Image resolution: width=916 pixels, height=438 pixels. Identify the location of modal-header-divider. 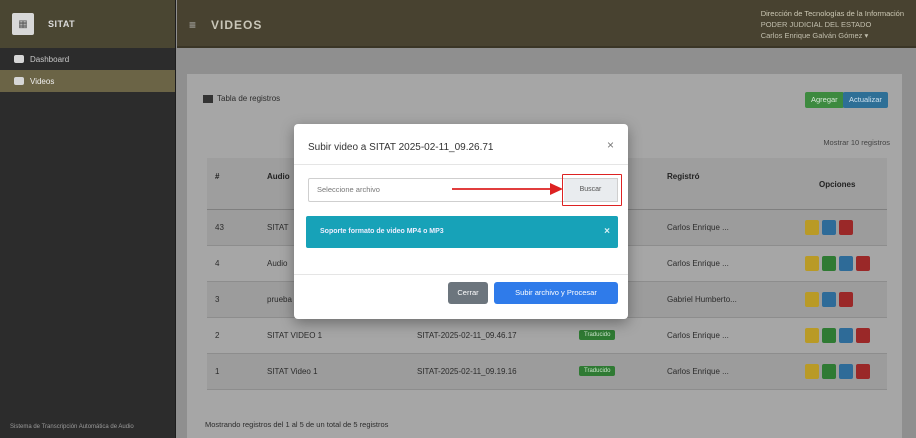
(461, 164).